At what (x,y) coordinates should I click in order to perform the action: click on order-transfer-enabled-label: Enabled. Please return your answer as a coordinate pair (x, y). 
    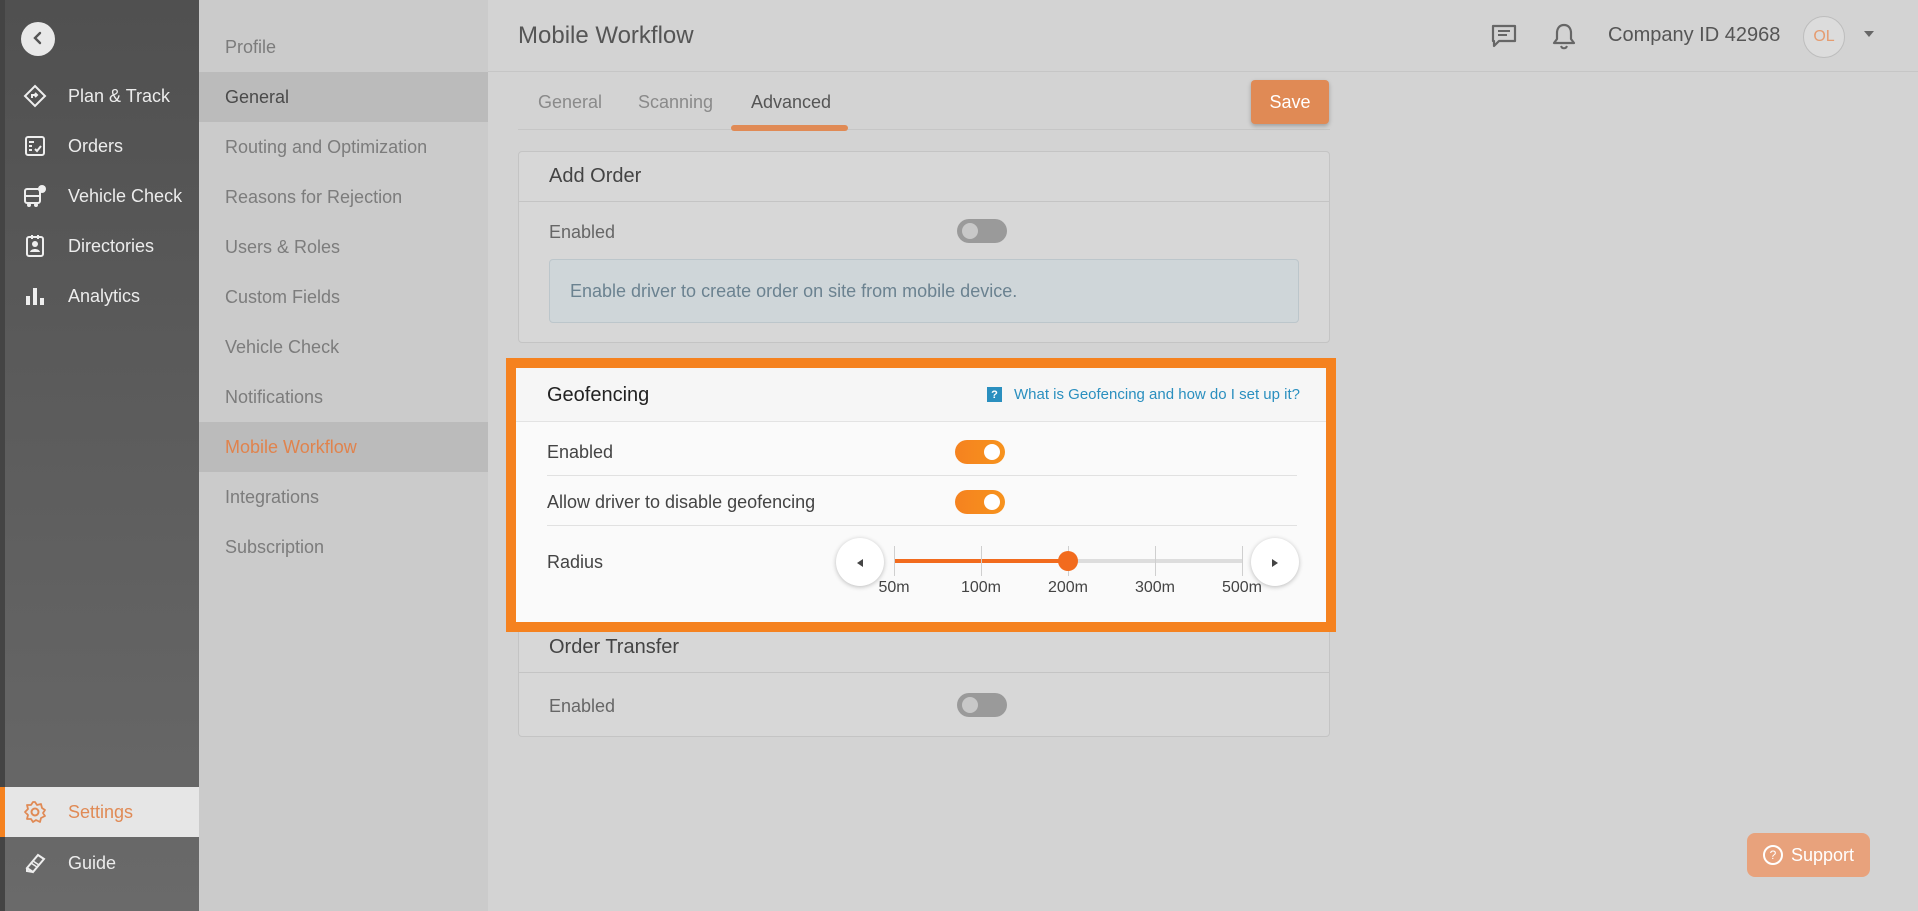
    Looking at the image, I should click on (582, 706).